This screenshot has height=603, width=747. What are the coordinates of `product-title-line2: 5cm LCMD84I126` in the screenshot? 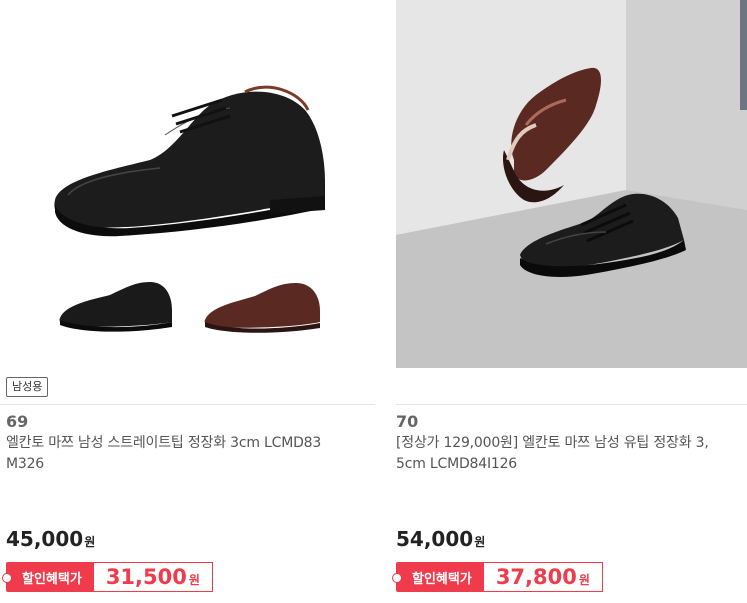 It's located at (456, 464).